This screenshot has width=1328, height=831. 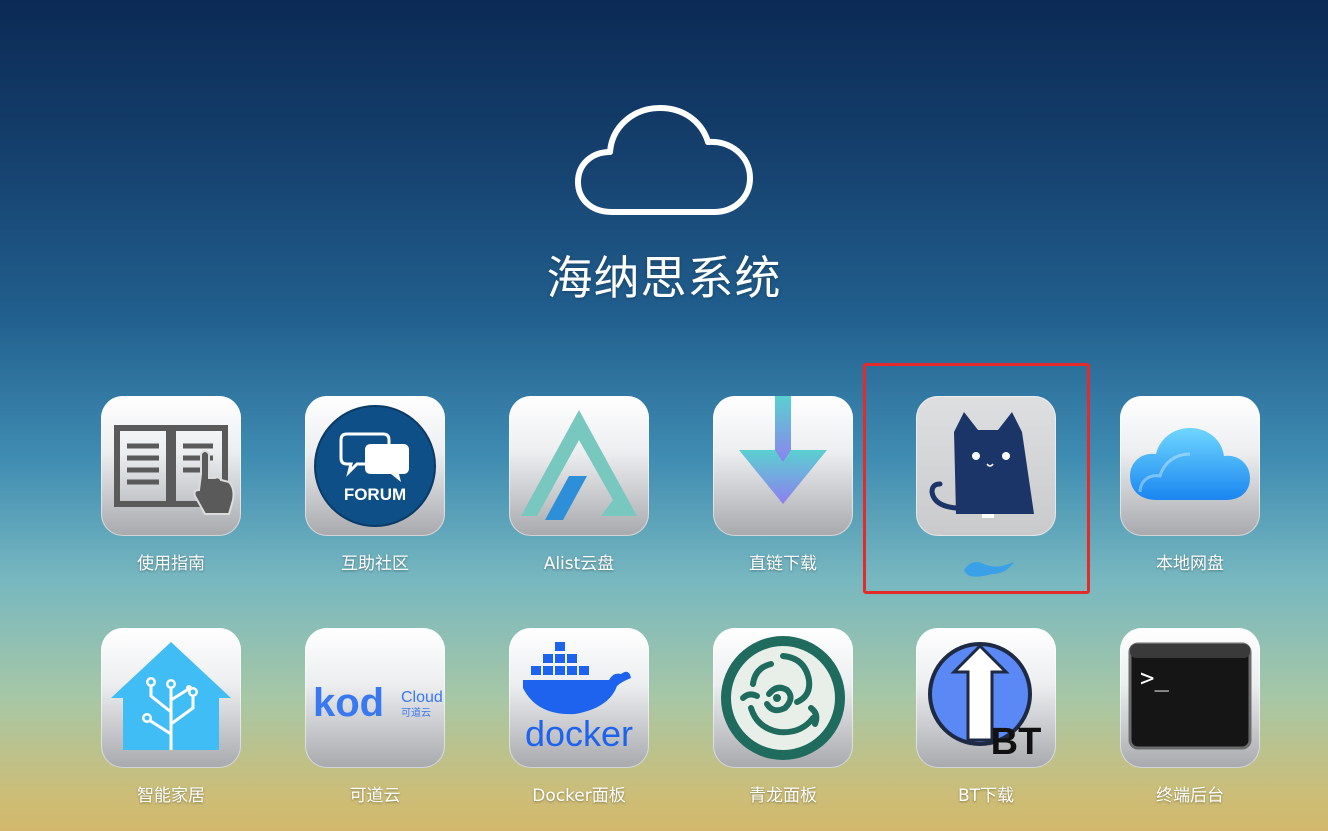 I want to click on app-label: Alist云盘, so click(x=579, y=564).